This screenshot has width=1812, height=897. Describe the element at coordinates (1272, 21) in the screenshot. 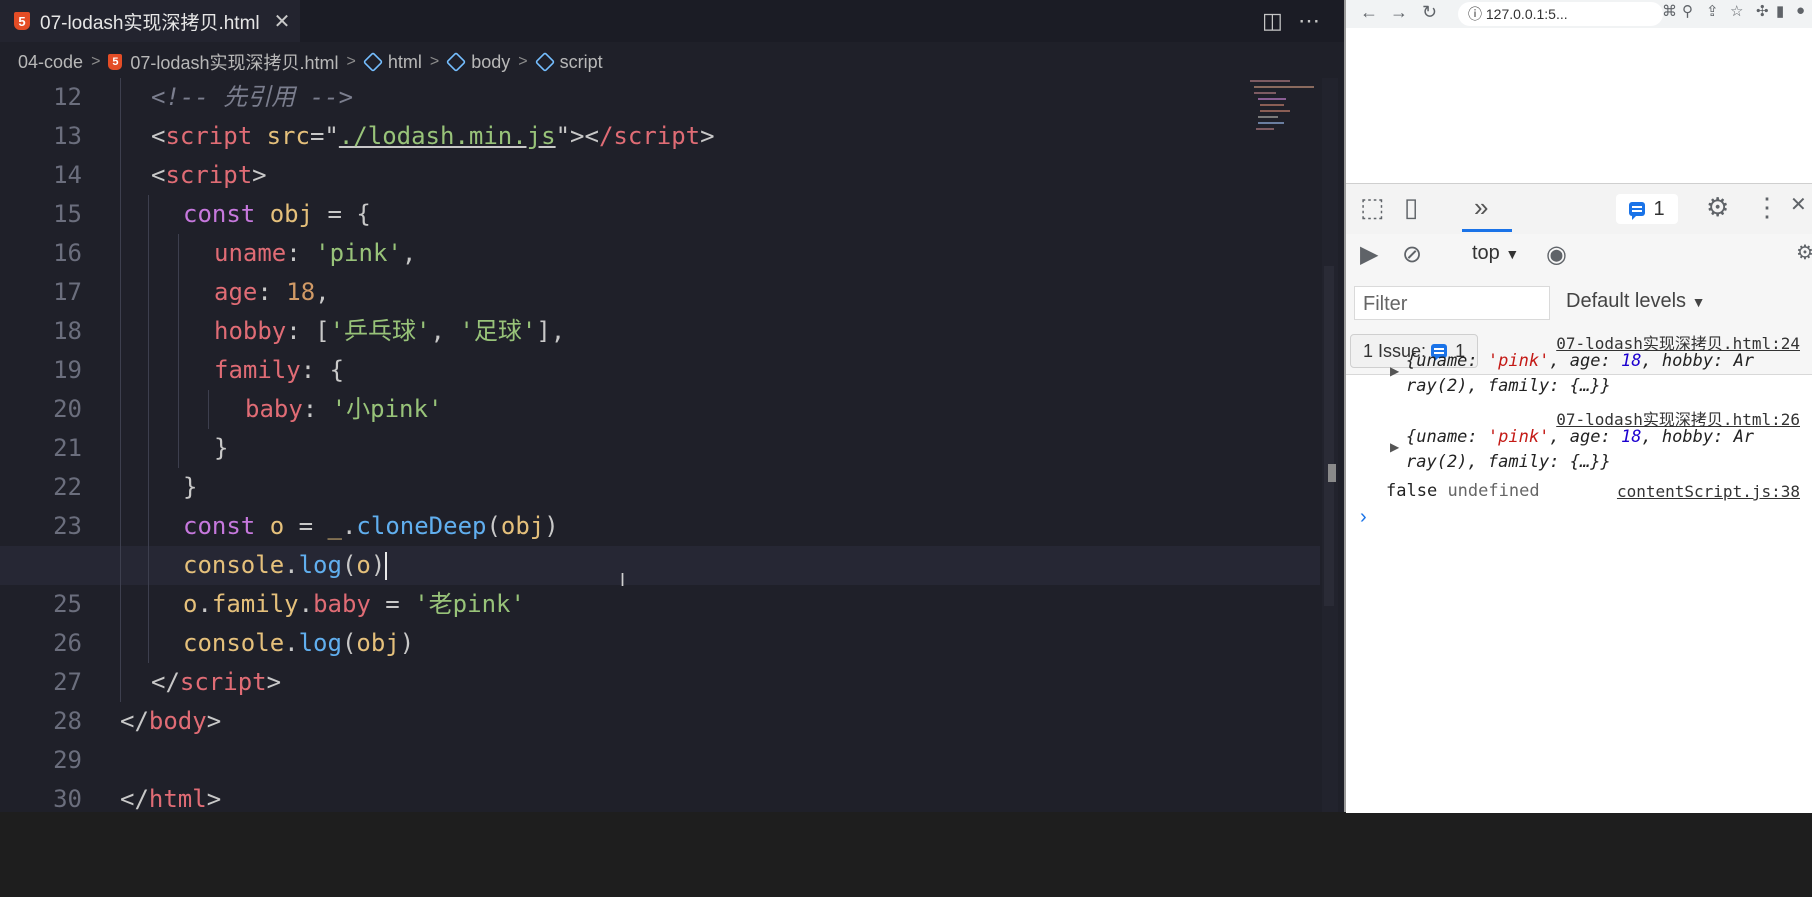

I see `split-editor-icon: ◫` at that location.